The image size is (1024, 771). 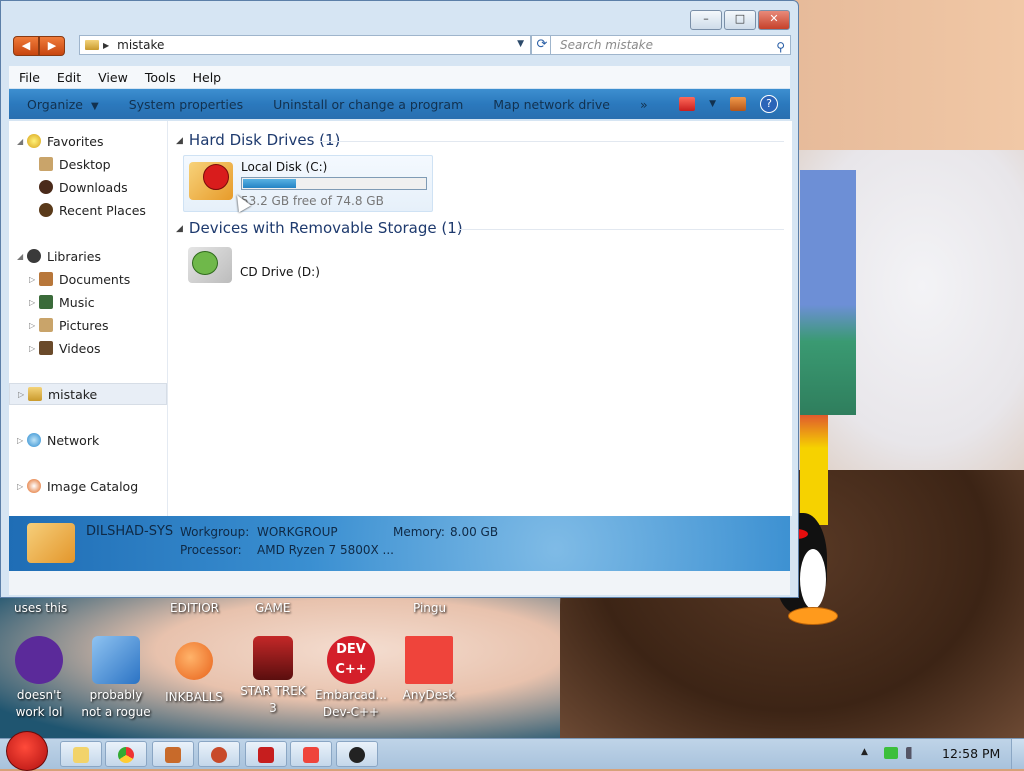 What do you see at coordinates (41, 608) in the screenshot?
I see `desktop-label-uses-this: uses this` at bounding box center [41, 608].